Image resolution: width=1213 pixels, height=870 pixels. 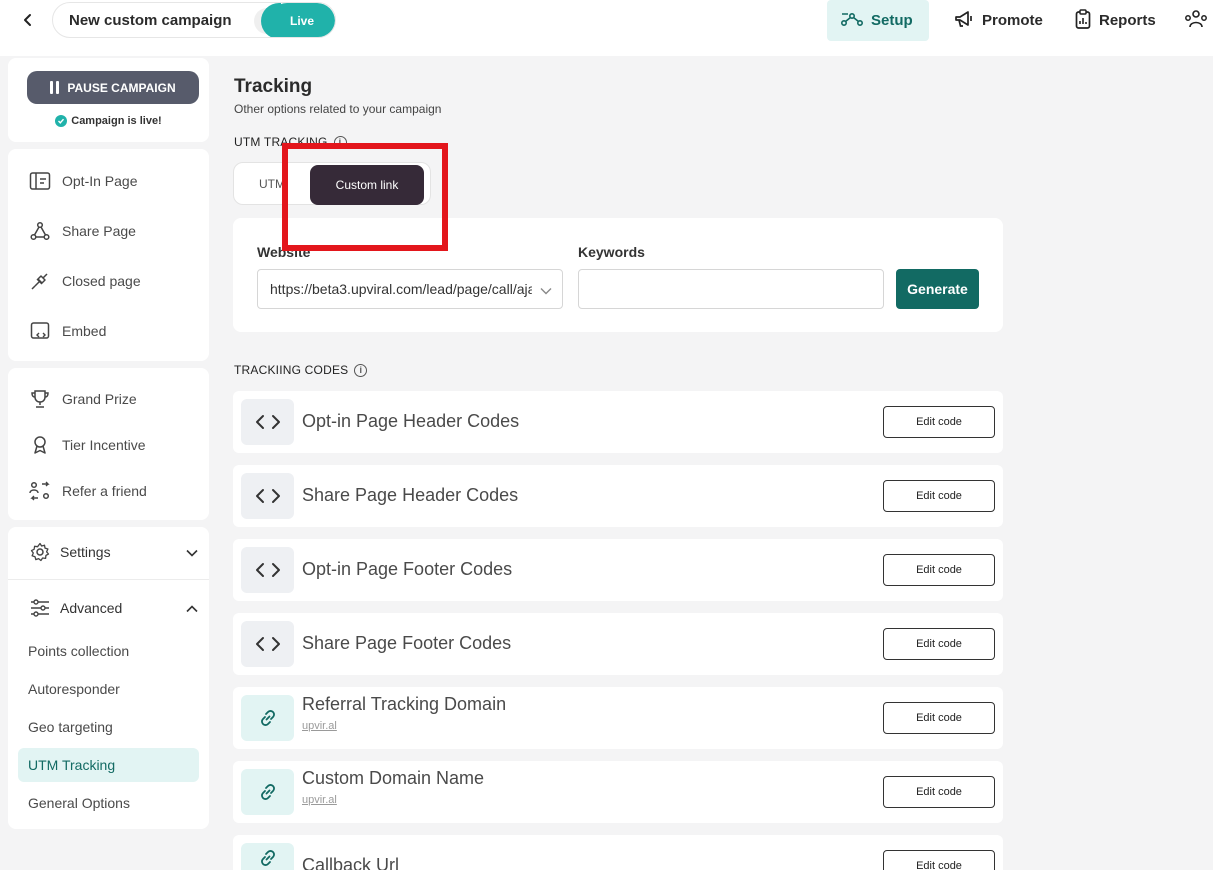 What do you see at coordinates (407, 569) in the screenshot?
I see `code-row-title: Opt-in Page Footer Codes` at bounding box center [407, 569].